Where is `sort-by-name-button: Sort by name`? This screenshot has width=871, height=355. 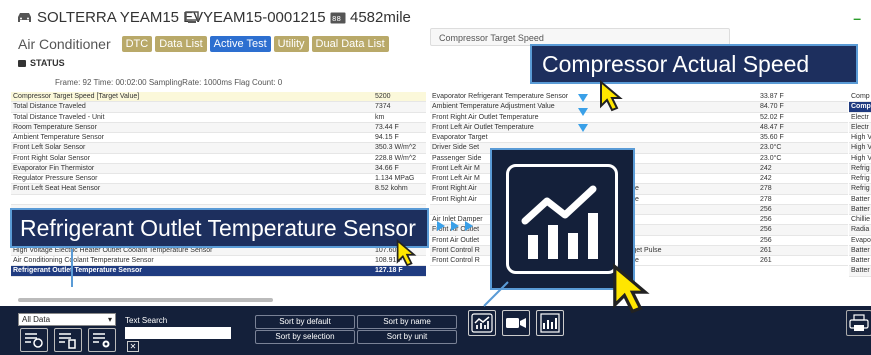 sort-by-name-button: Sort by name is located at coordinates (407, 322).